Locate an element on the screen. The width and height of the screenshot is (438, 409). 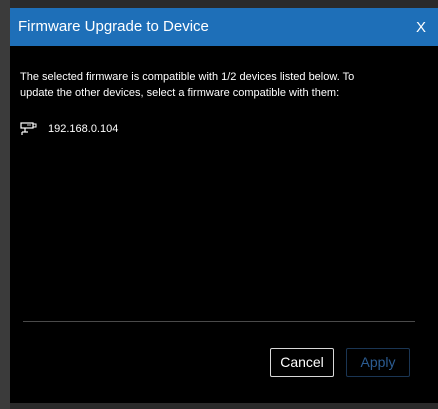
camera-icon is located at coordinates (28, 128).